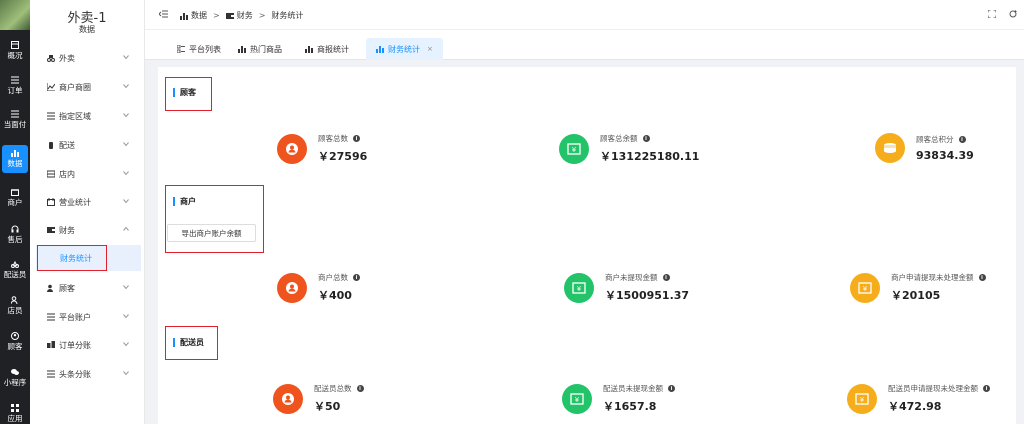 Image resolution: width=1024 pixels, height=424 pixels. What do you see at coordinates (992, 14) in the screenshot?
I see `fullscreen-icon` at bounding box center [992, 14].